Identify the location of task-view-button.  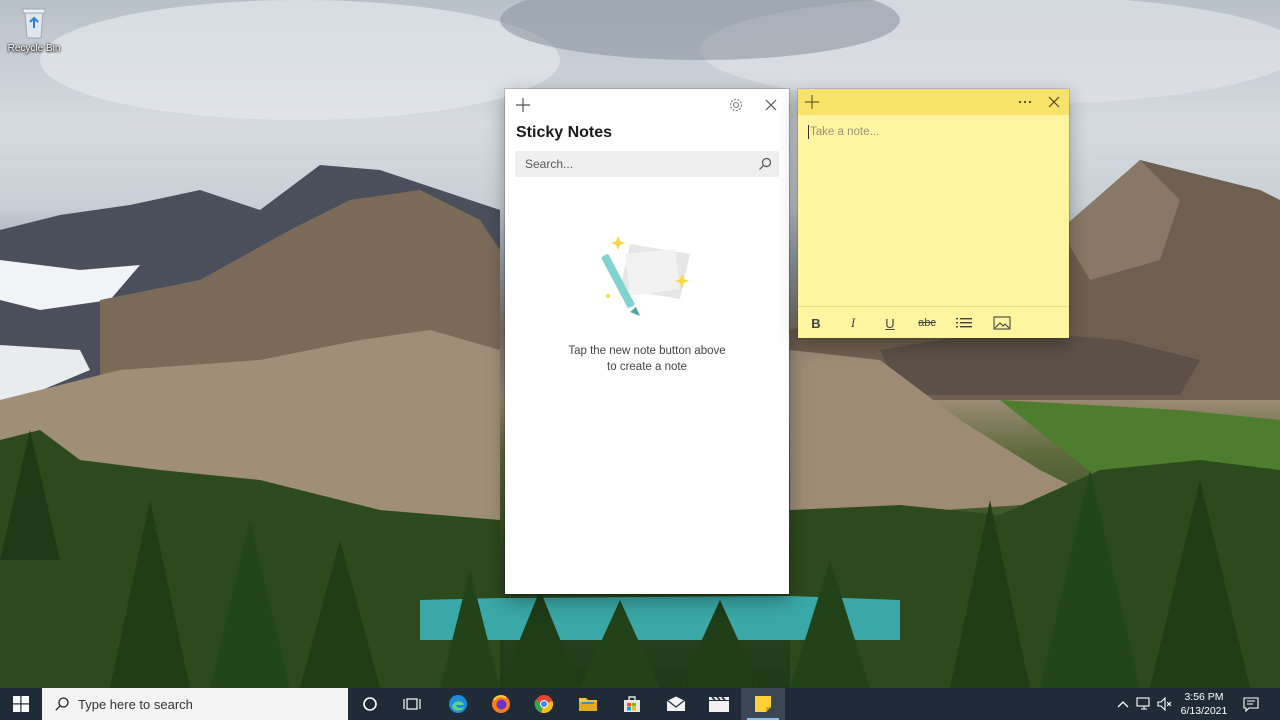
(412, 704).